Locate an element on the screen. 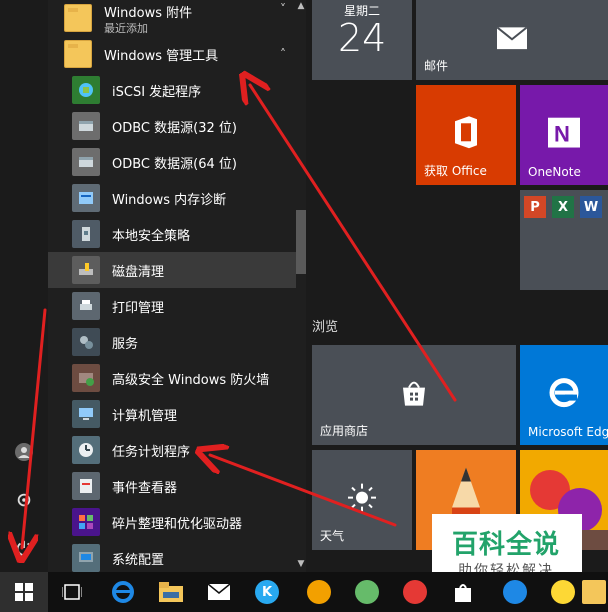  settings-button is located at coordinates (24, 500).